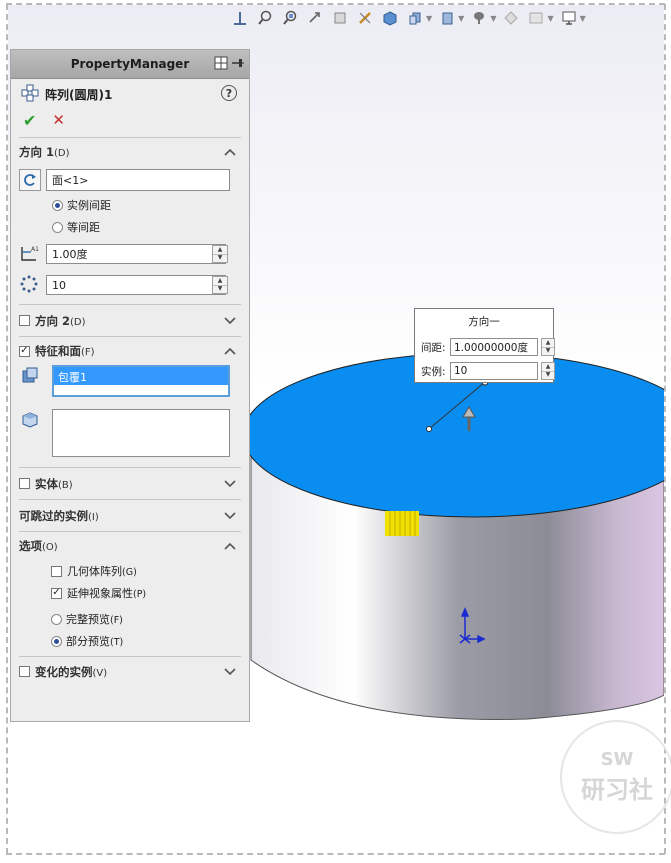 The width and height of the screenshot is (671, 863). I want to click on equal-spacing-label: 等间距, so click(83, 227).